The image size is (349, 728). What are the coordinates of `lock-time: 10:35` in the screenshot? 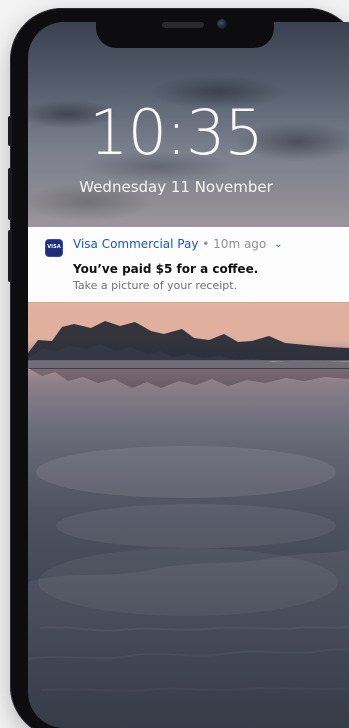 It's located at (176, 132).